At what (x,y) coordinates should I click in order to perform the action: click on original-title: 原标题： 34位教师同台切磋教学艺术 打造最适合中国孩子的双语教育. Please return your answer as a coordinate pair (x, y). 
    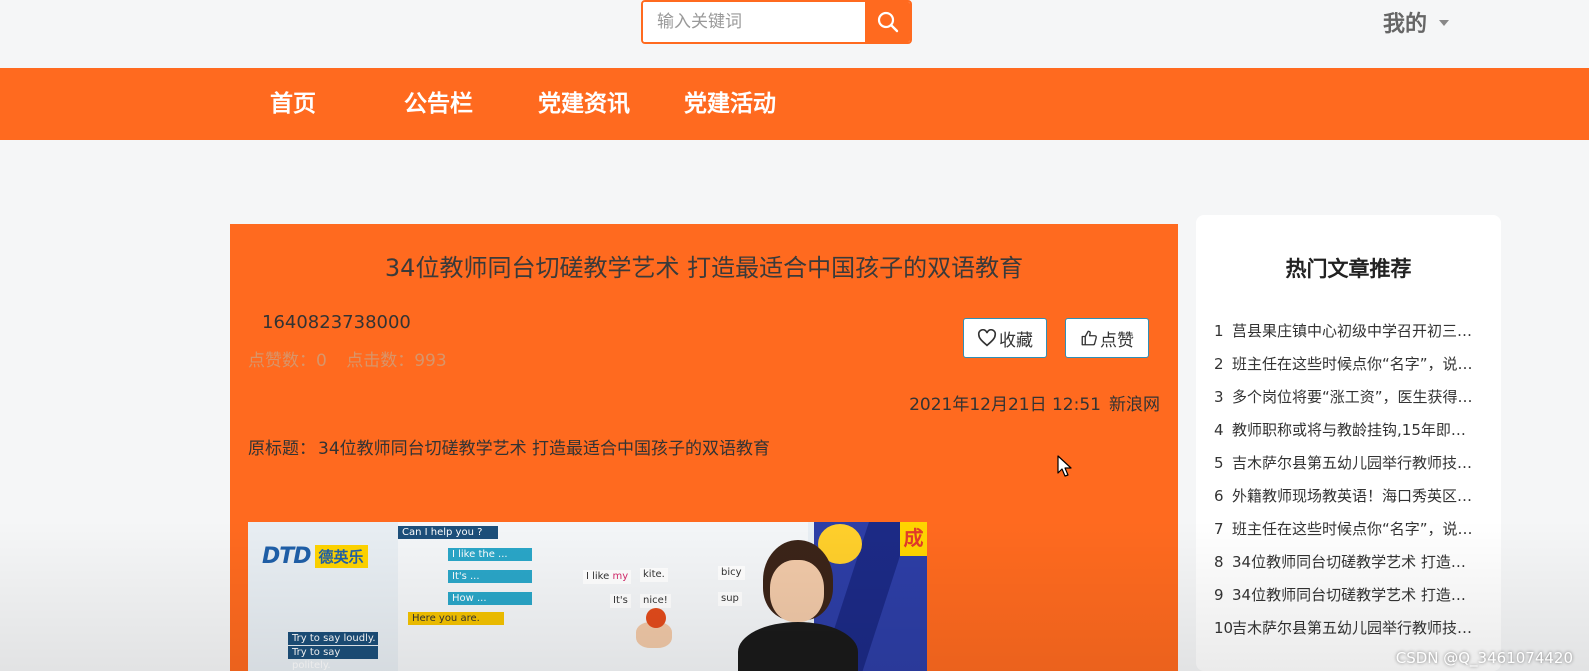
    Looking at the image, I should click on (509, 446).